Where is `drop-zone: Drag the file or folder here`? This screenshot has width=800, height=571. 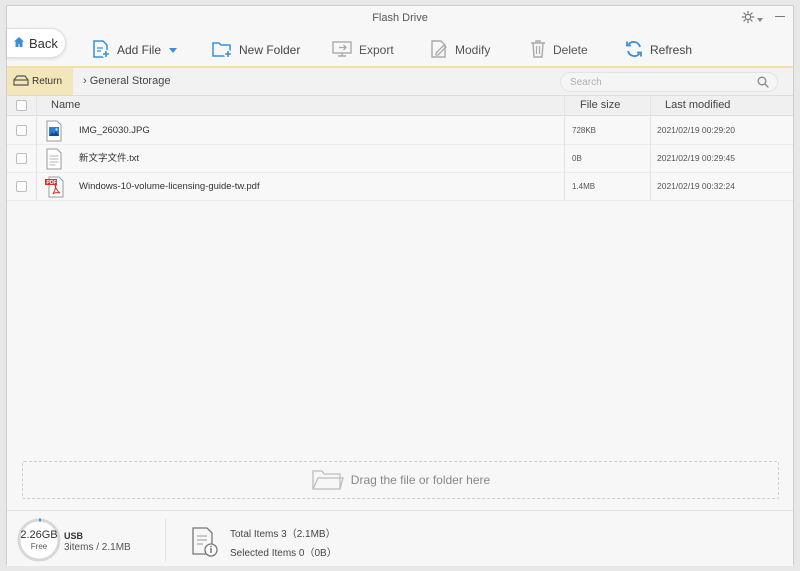 drop-zone: Drag the file or folder here is located at coordinates (400, 480).